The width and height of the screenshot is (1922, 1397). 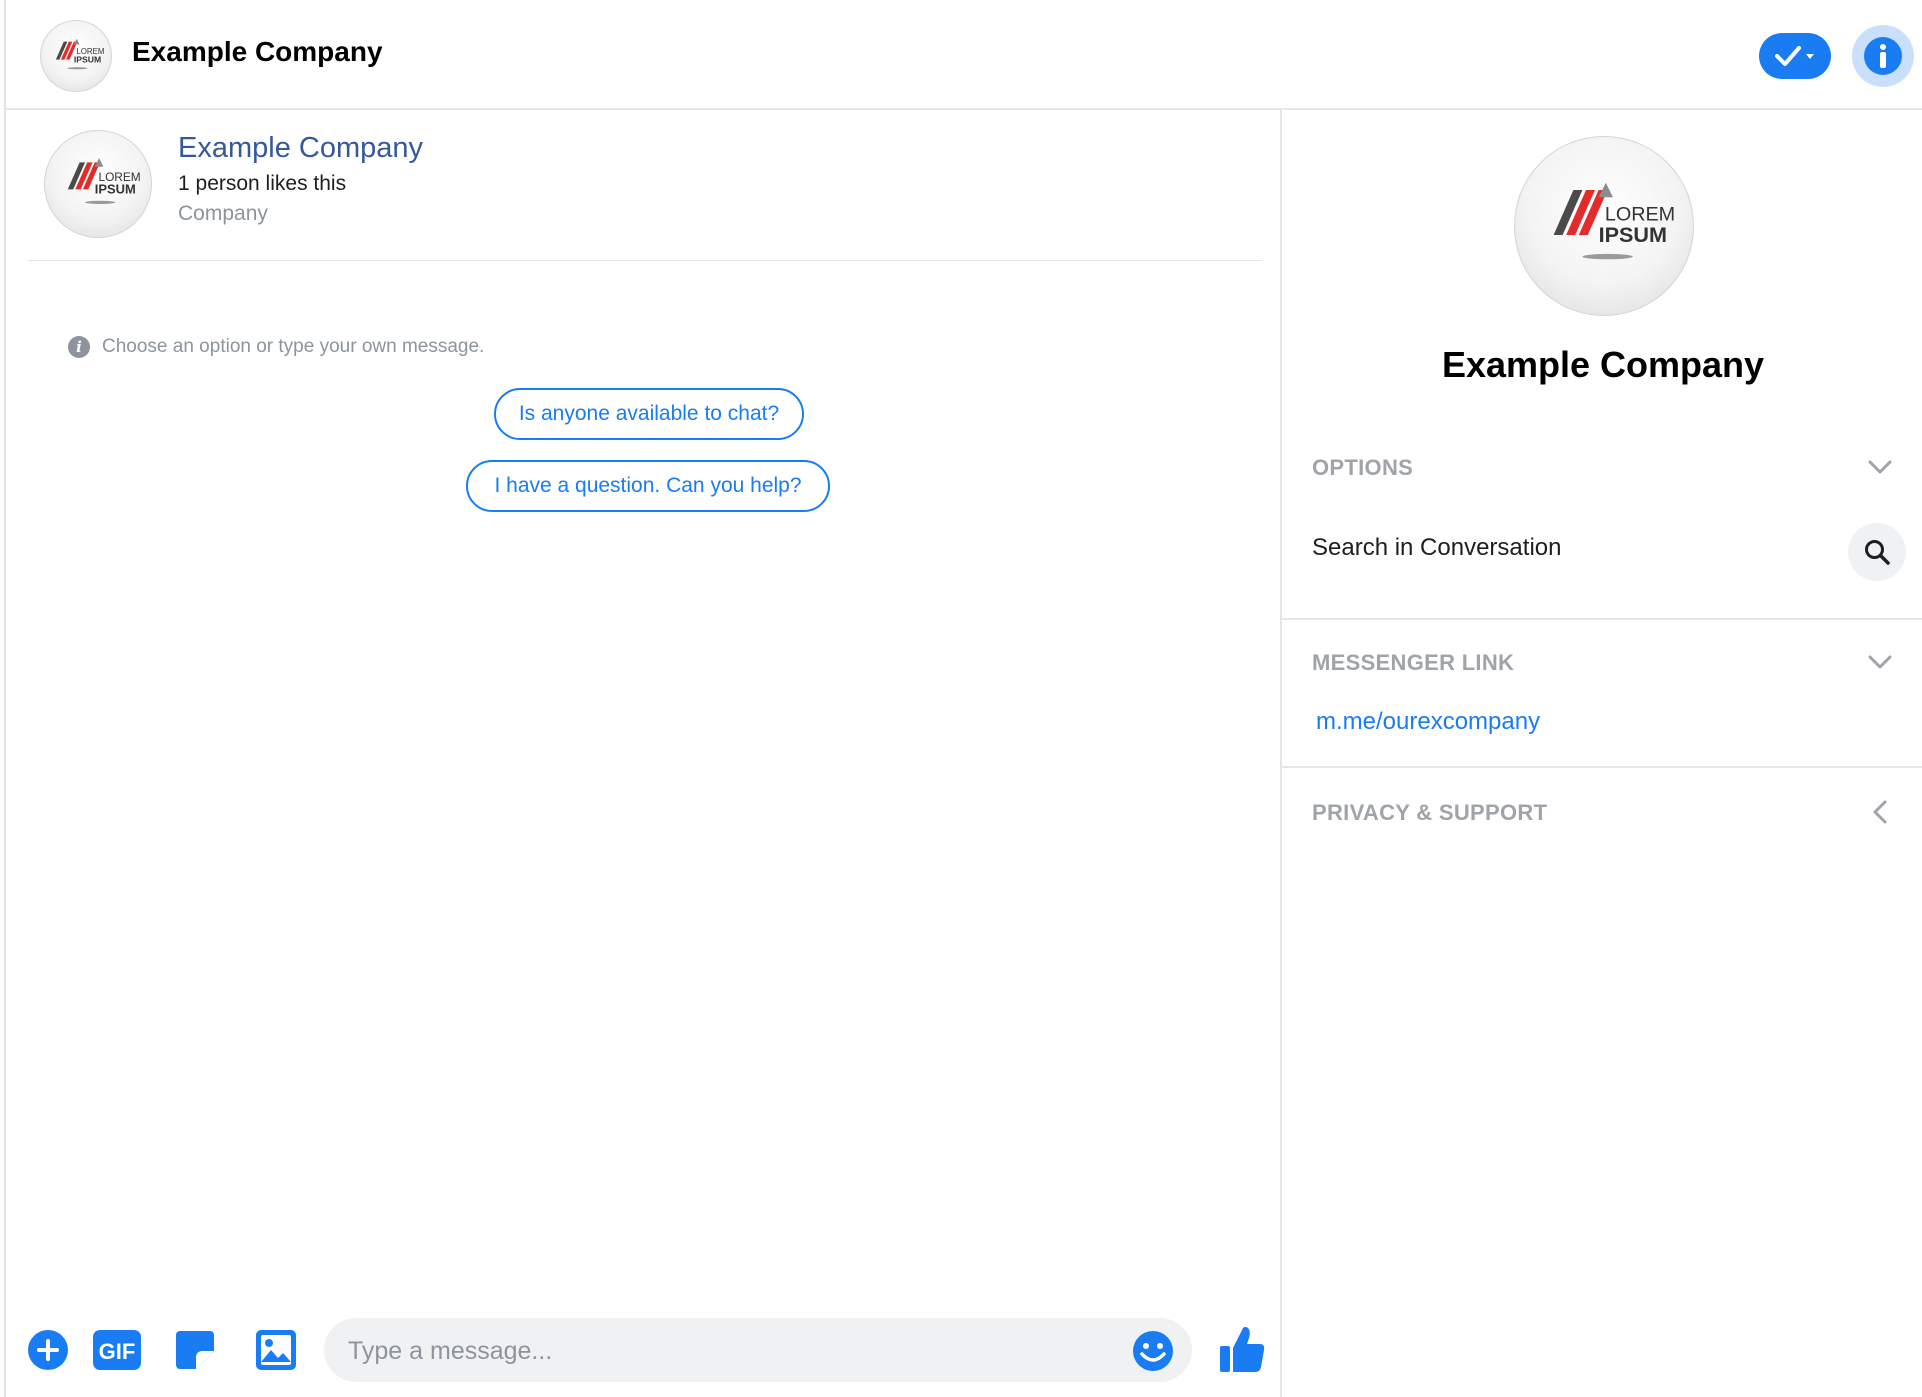 I want to click on search-in-conversation-button, so click(x=1877, y=552).